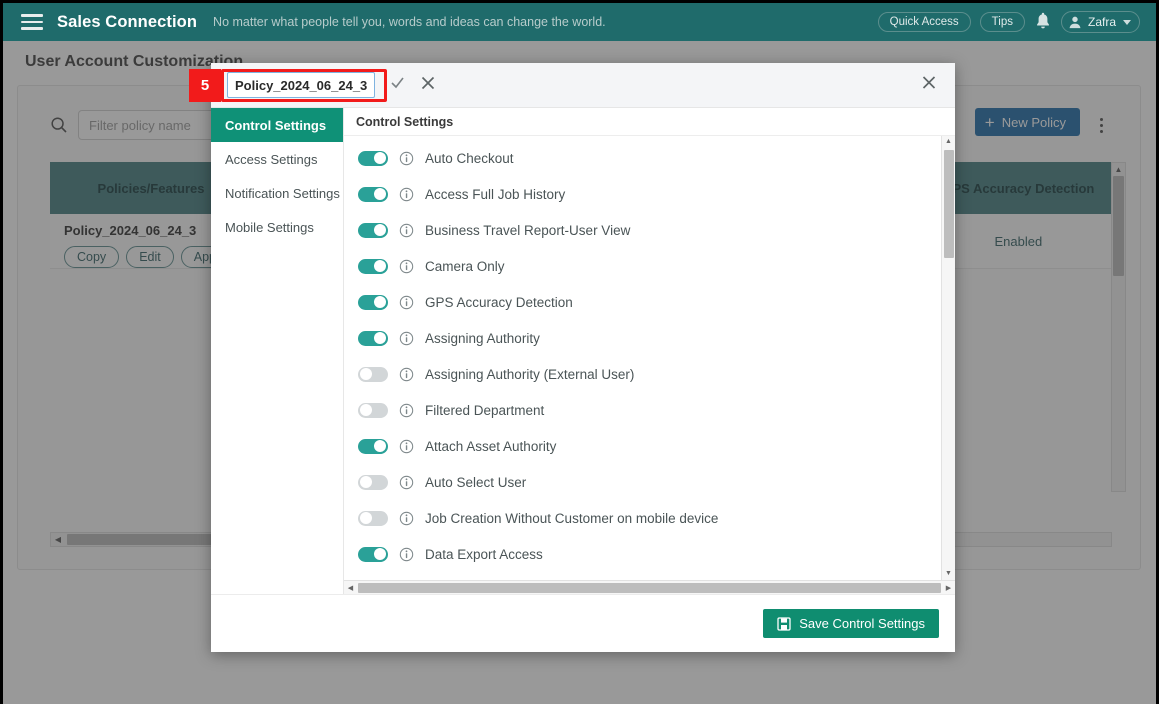 The width and height of the screenshot is (1159, 704). Describe the element at coordinates (269, 227) in the screenshot. I see `sidebar-item-label: Mobile Settings` at that location.